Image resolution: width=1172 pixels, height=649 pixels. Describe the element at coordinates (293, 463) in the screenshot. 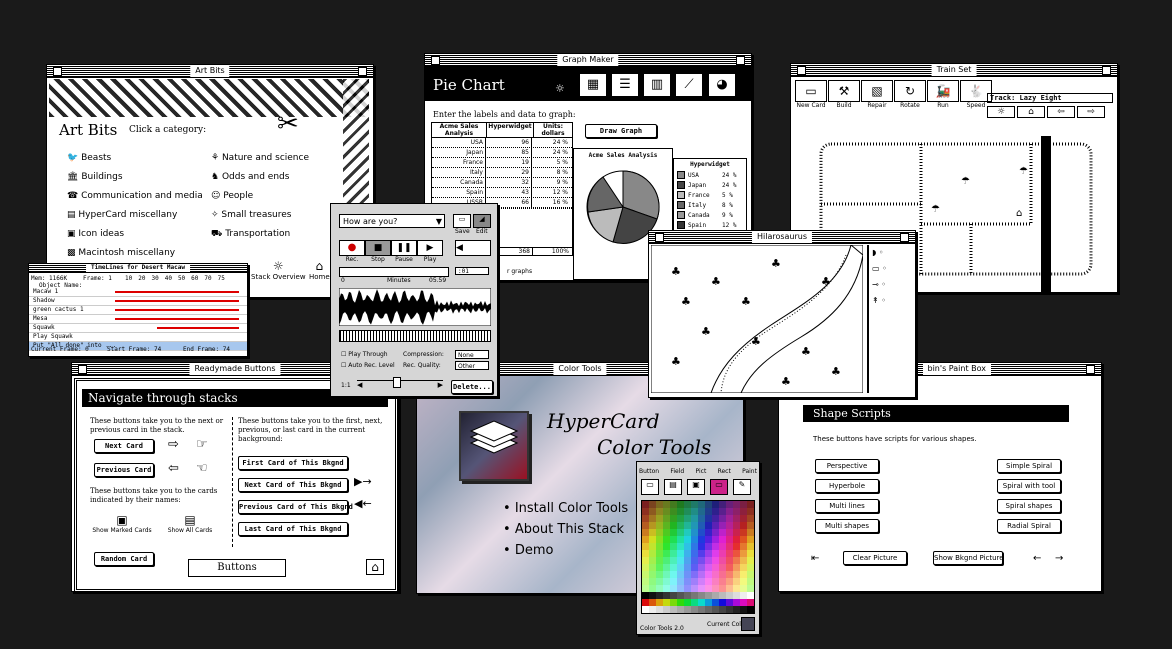

I see `first-card-bkgnd-button: First Card of This Bkgnd` at that location.